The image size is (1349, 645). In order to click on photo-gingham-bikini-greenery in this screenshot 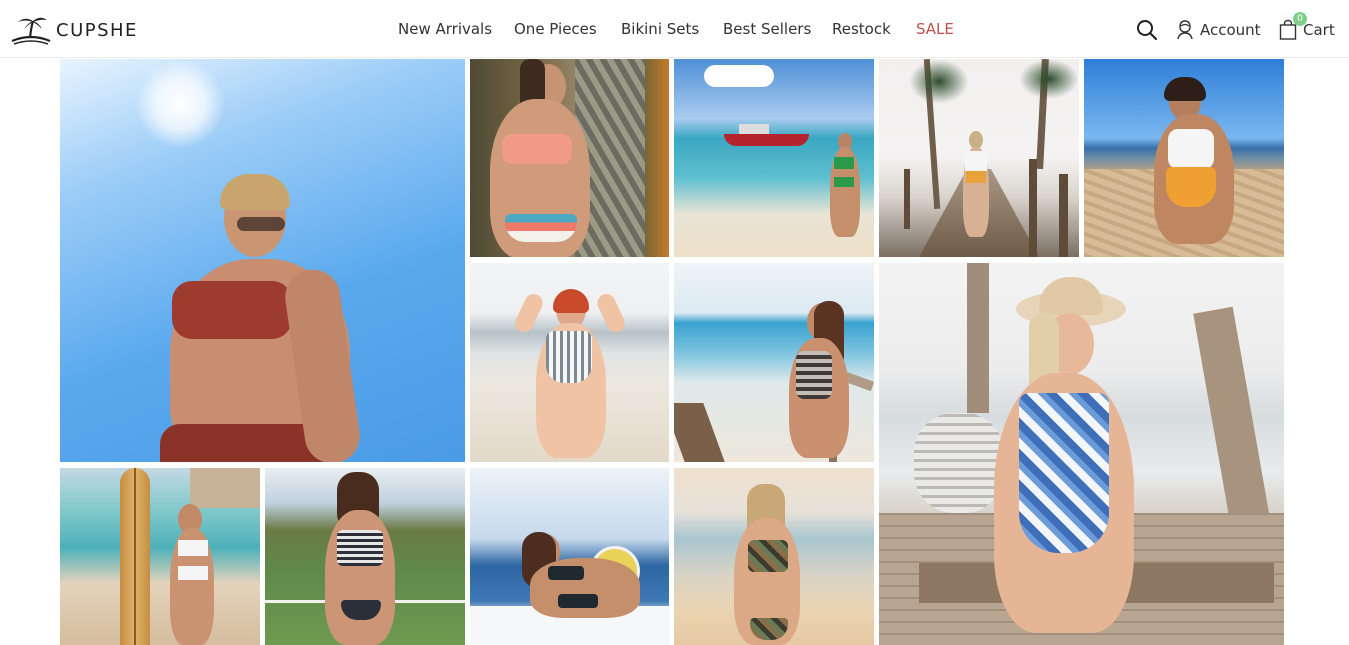, I will do `click(365, 556)`.